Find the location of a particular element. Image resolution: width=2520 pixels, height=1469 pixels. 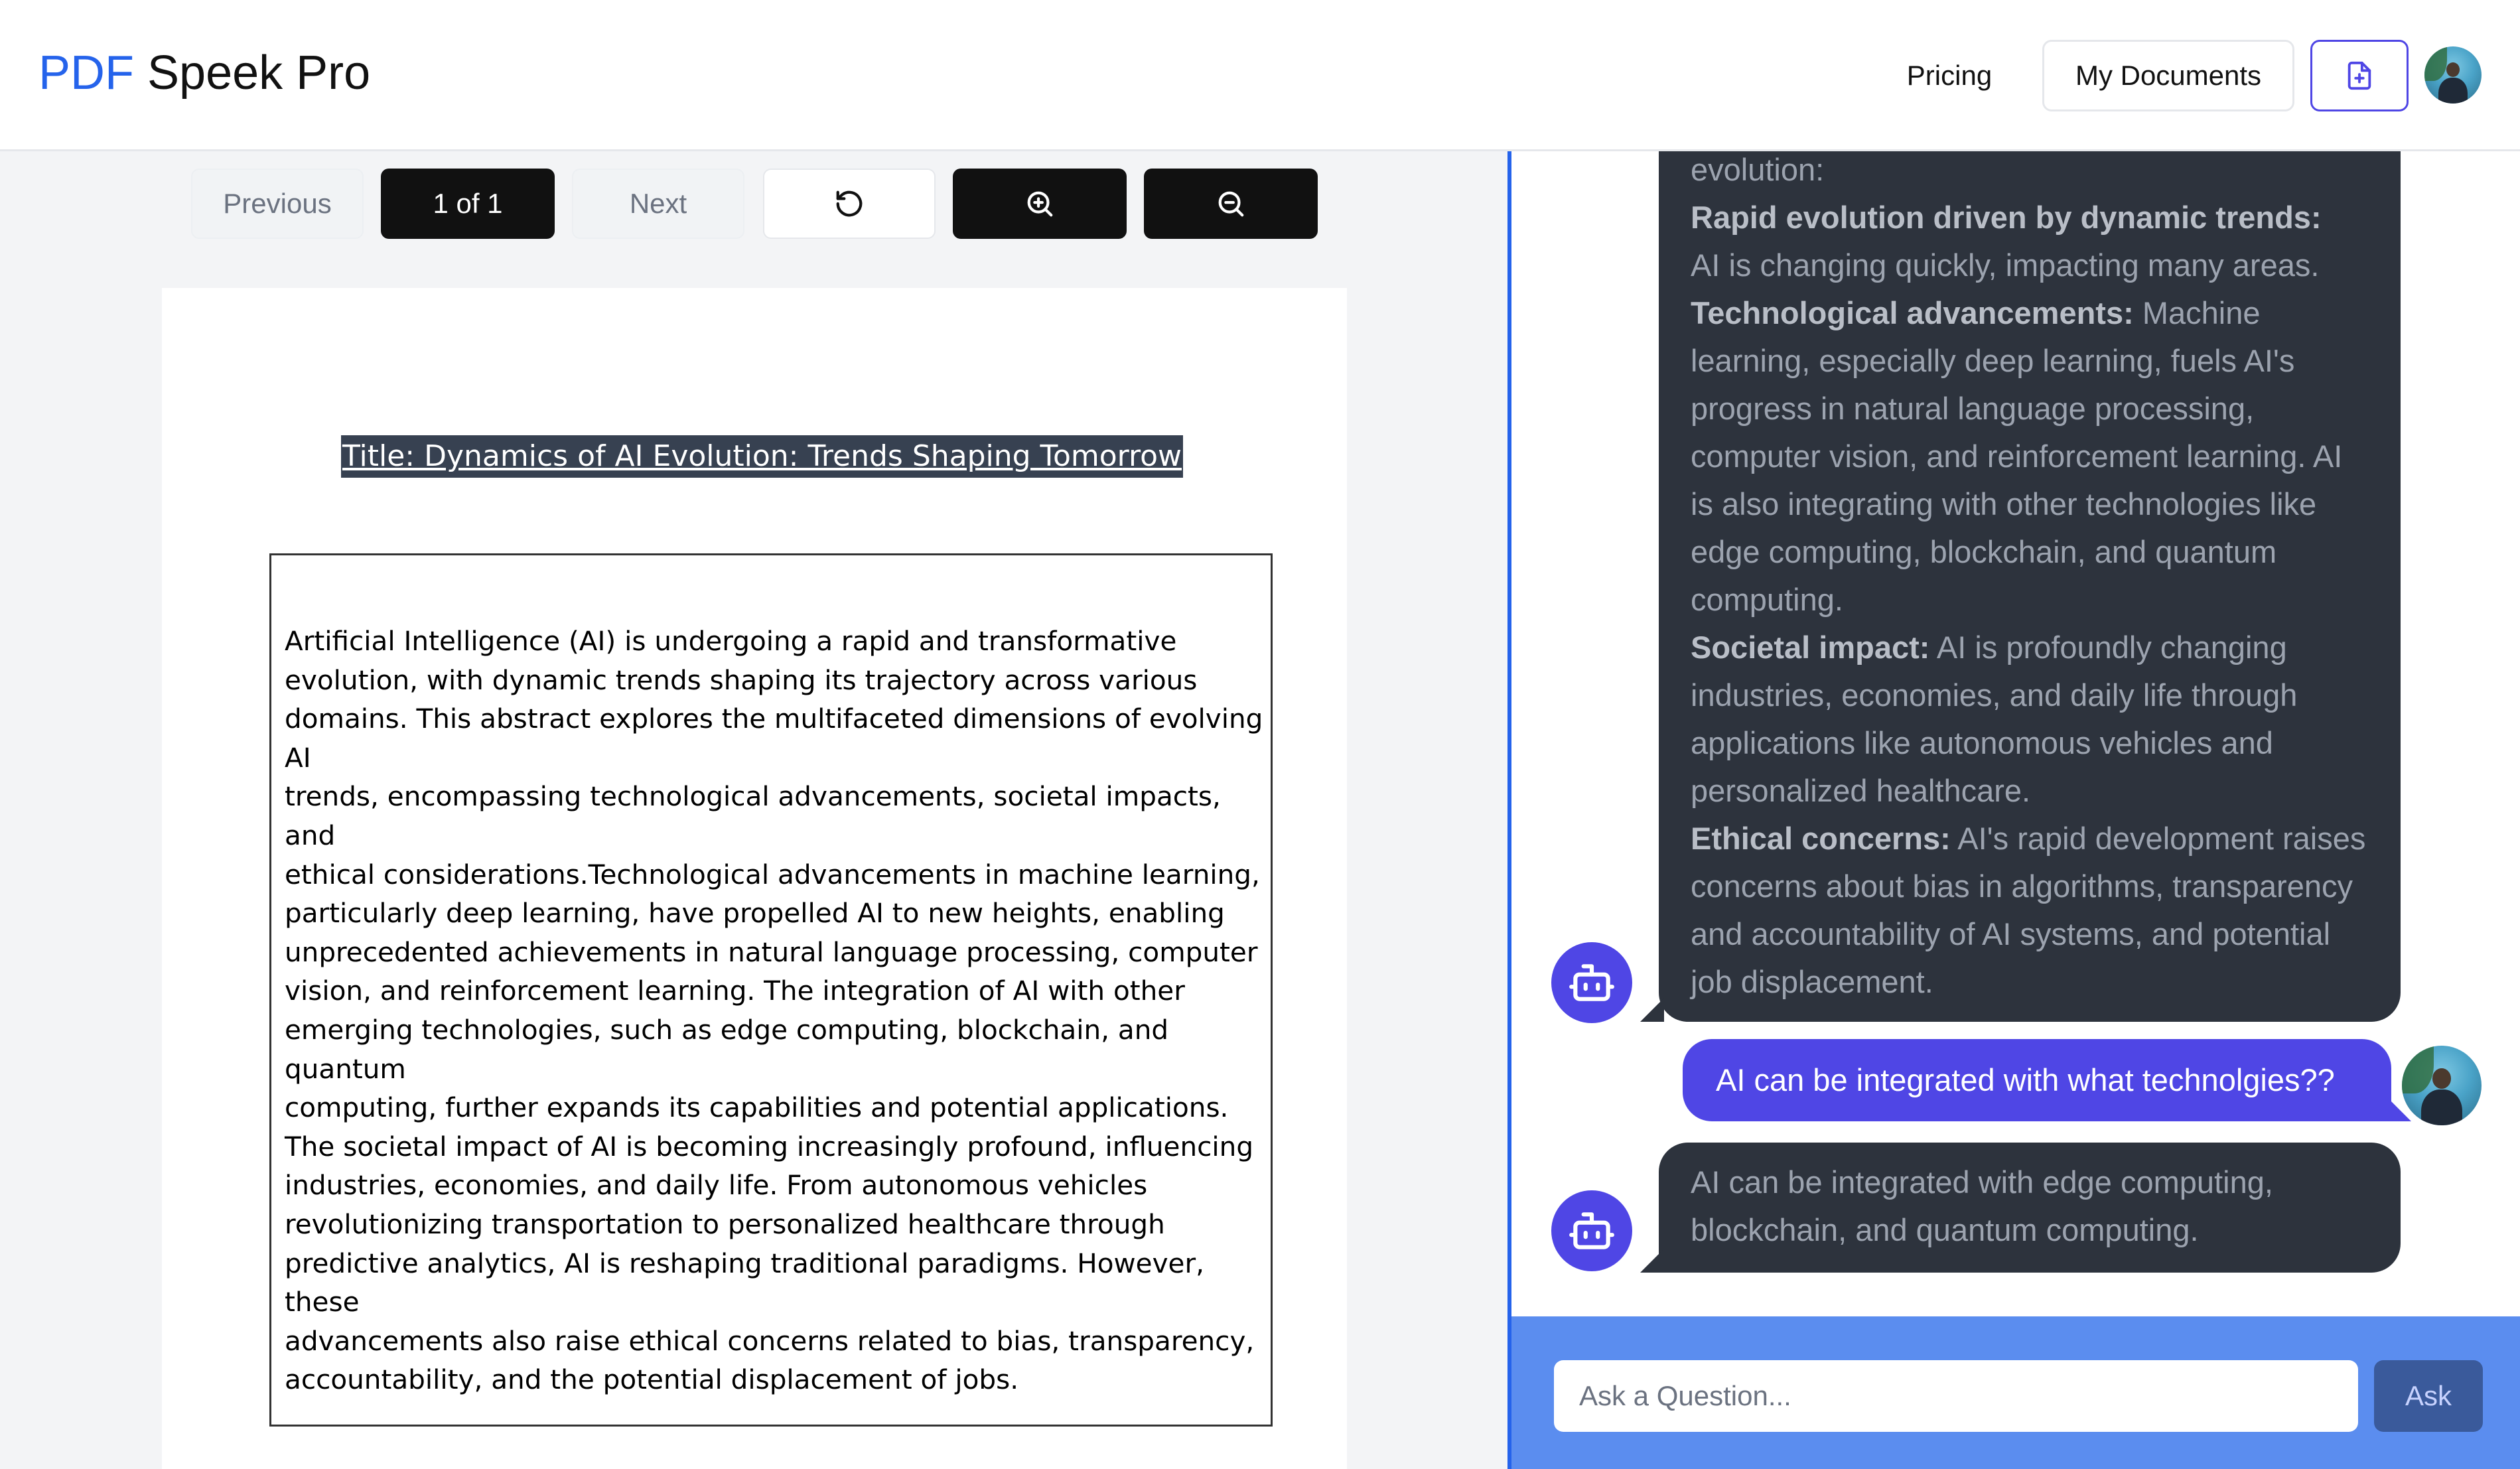

bot-point-heading: Technological advancements: is located at coordinates (1912, 312).